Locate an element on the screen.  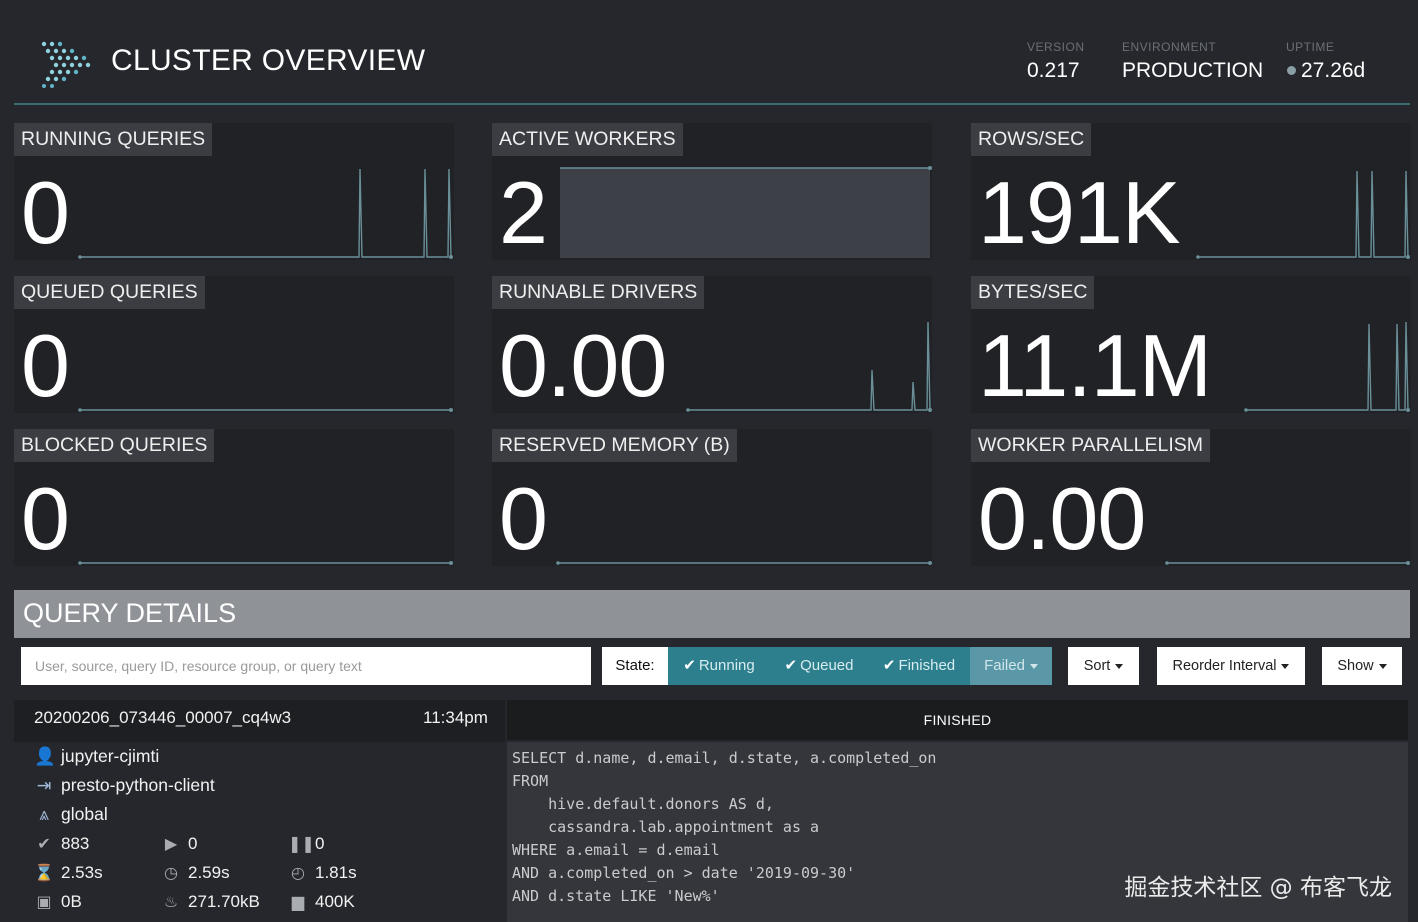
query-status-badge: FINISHED is located at coordinates (957, 720).